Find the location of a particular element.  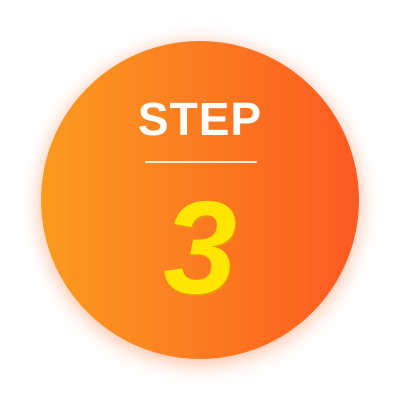

step-label: STEP is located at coordinates (200, 119).